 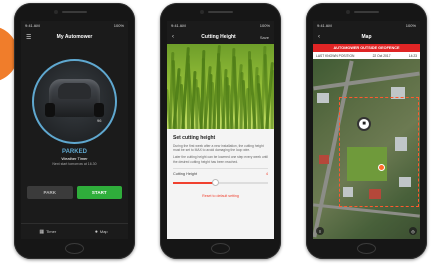 What do you see at coordinates (74, 152) in the screenshot?
I see `status-main: PARKED` at bounding box center [74, 152].